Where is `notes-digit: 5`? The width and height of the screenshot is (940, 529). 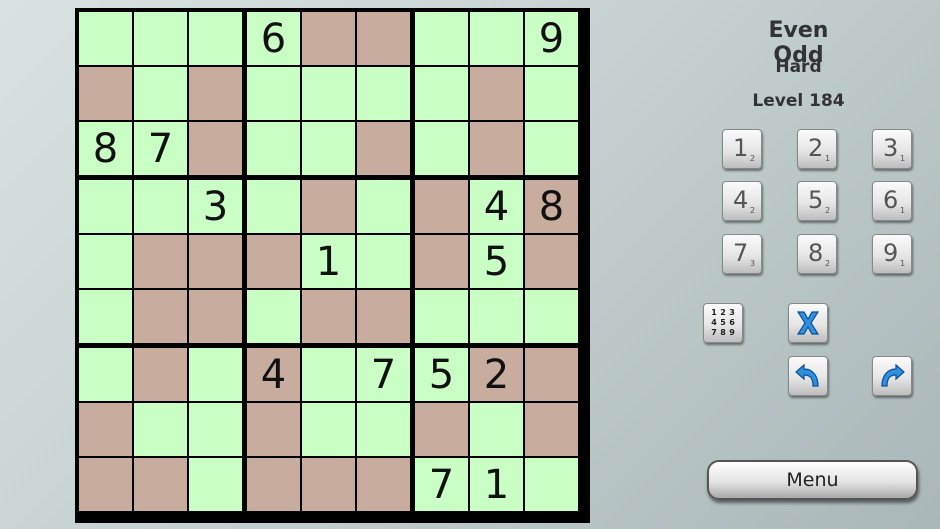 notes-digit: 5 is located at coordinates (723, 322).